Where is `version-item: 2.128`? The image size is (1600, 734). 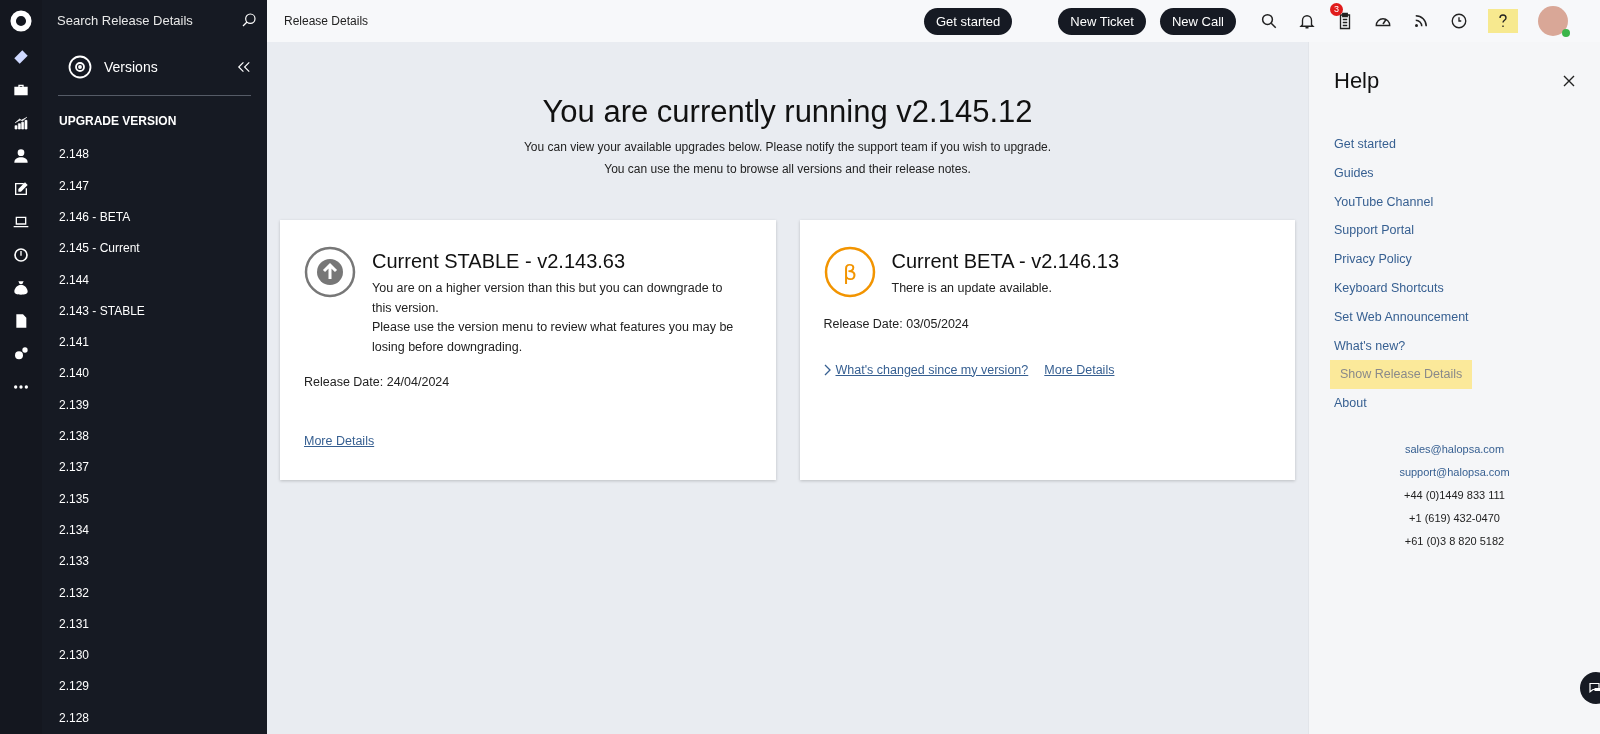 version-item: 2.128 is located at coordinates (74, 718).